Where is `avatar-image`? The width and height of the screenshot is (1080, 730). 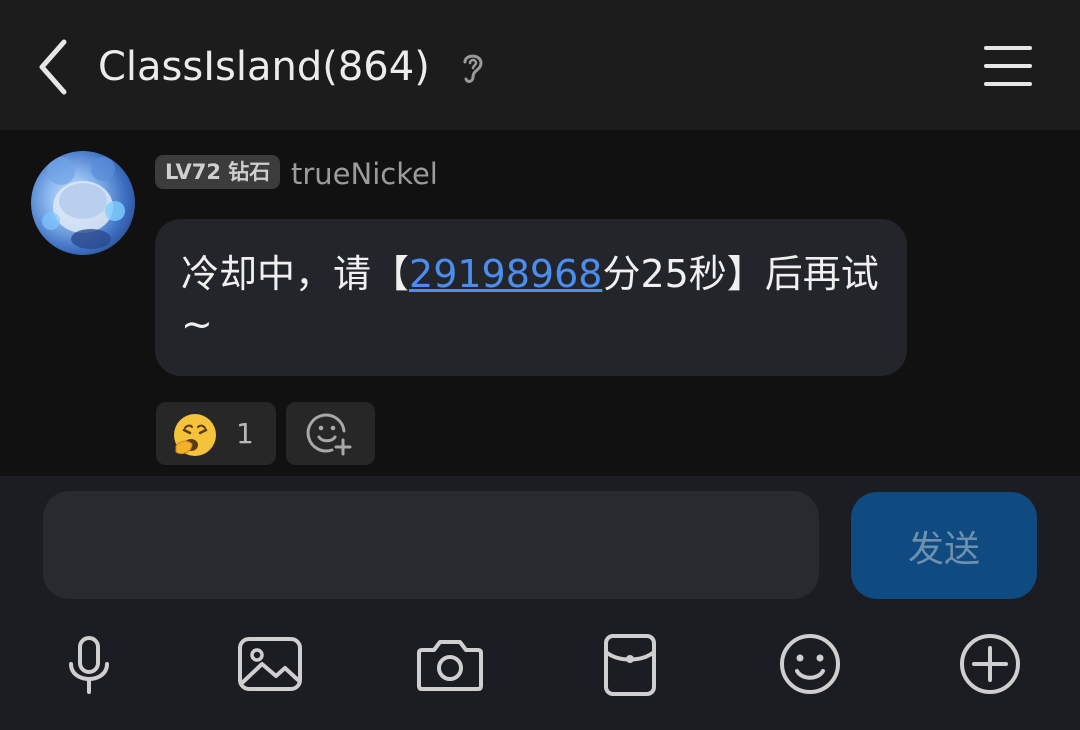 avatar-image is located at coordinates (83, 203).